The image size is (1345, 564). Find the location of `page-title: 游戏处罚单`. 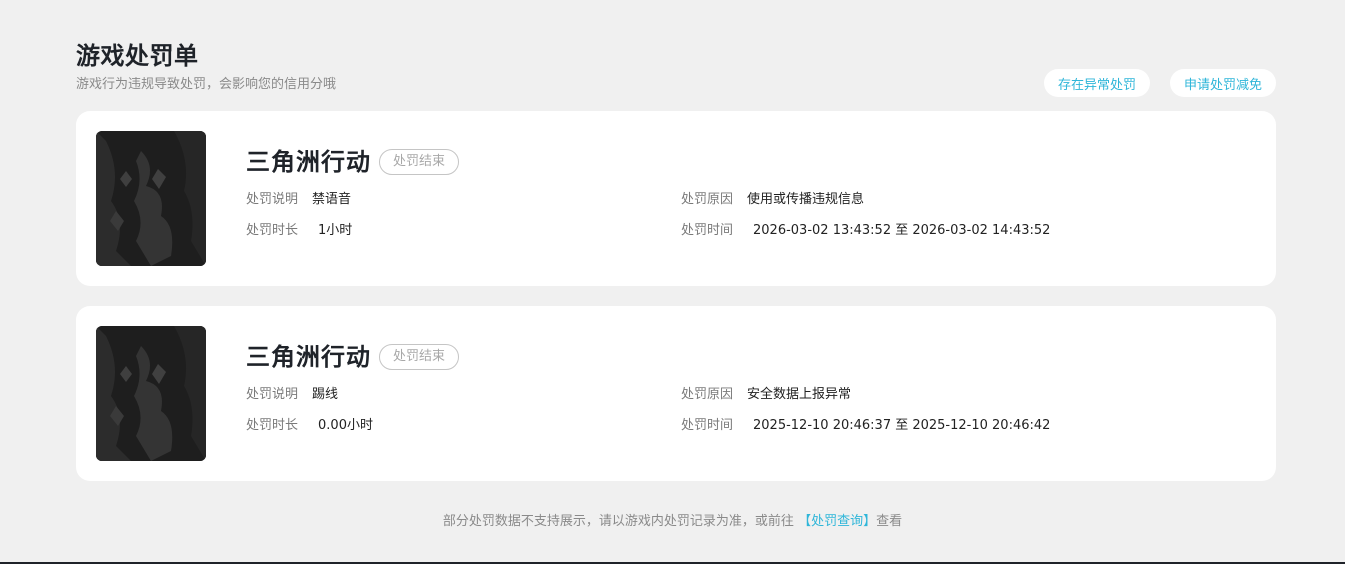

page-title: 游戏处罚单 is located at coordinates (137, 56).